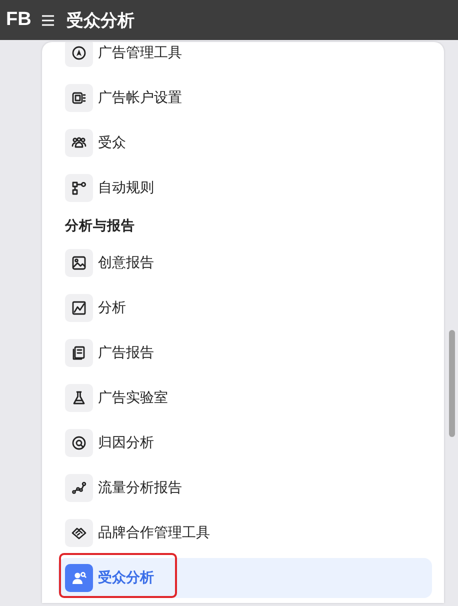 This screenshot has height=606, width=458. Describe the element at coordinates (245, 263) in the screenshot. I see `menu-item: 创意报告` at that location.